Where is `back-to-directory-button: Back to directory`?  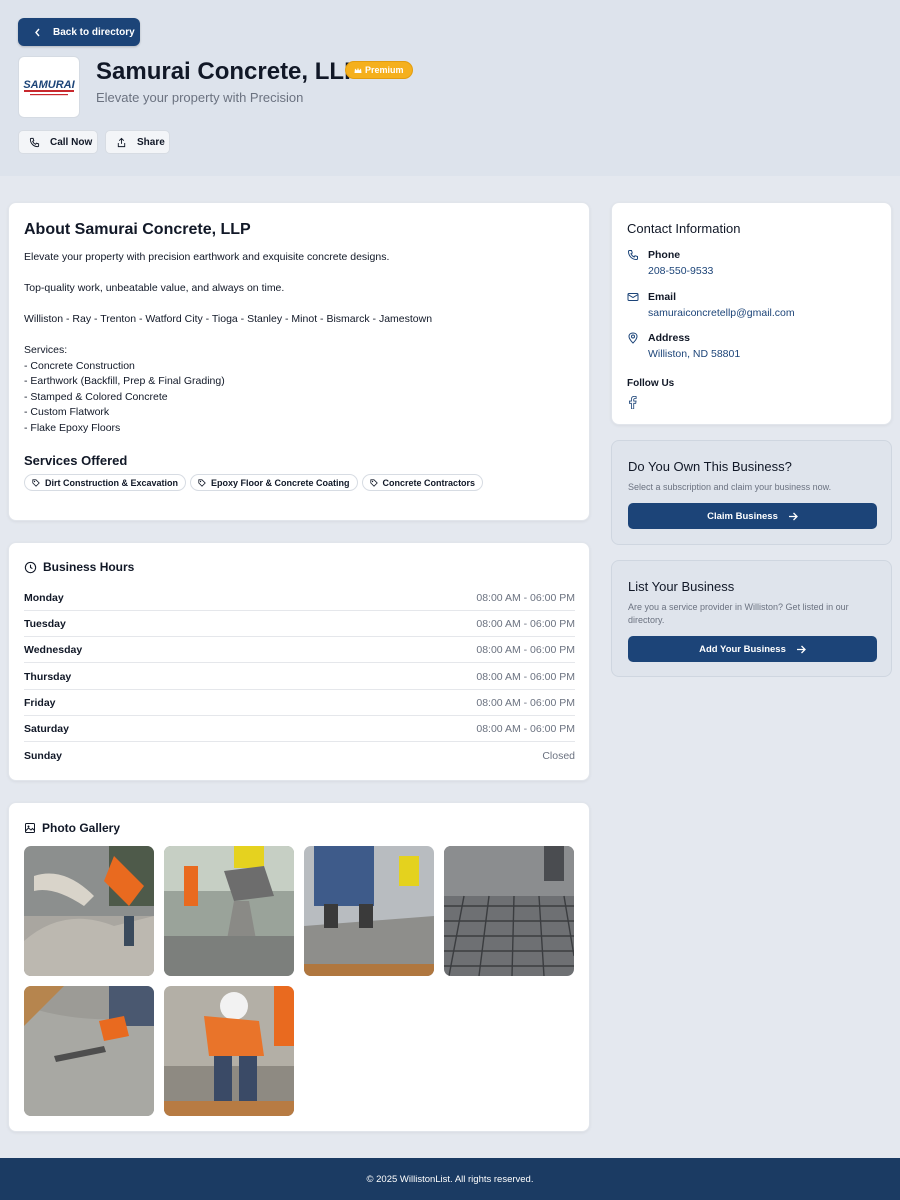 back-to-directory-button: Back to directory is located at coordinates (79, 32).